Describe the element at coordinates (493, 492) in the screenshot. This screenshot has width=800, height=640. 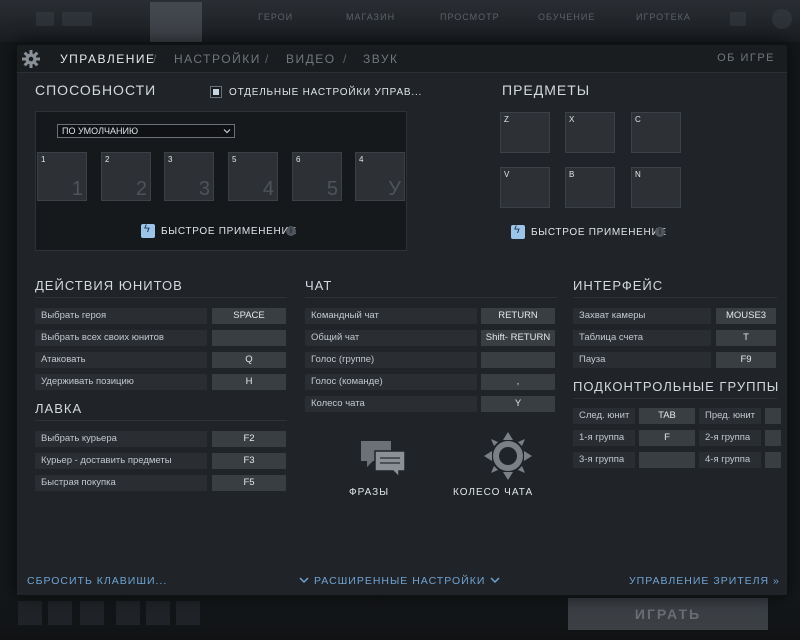
I see `chat-wheel-label: КОЛЕСО ЧАТА` at that location.